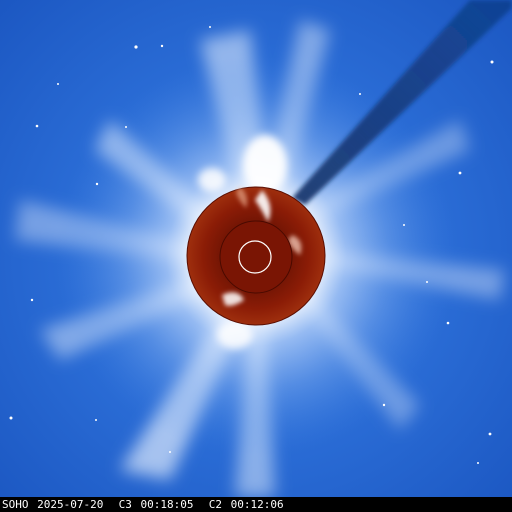 The width and height of the screenshot is (512, 512). Describe the element at coordinates (125, 504) in the screenshot. I see `c3-label: C3` at that location.